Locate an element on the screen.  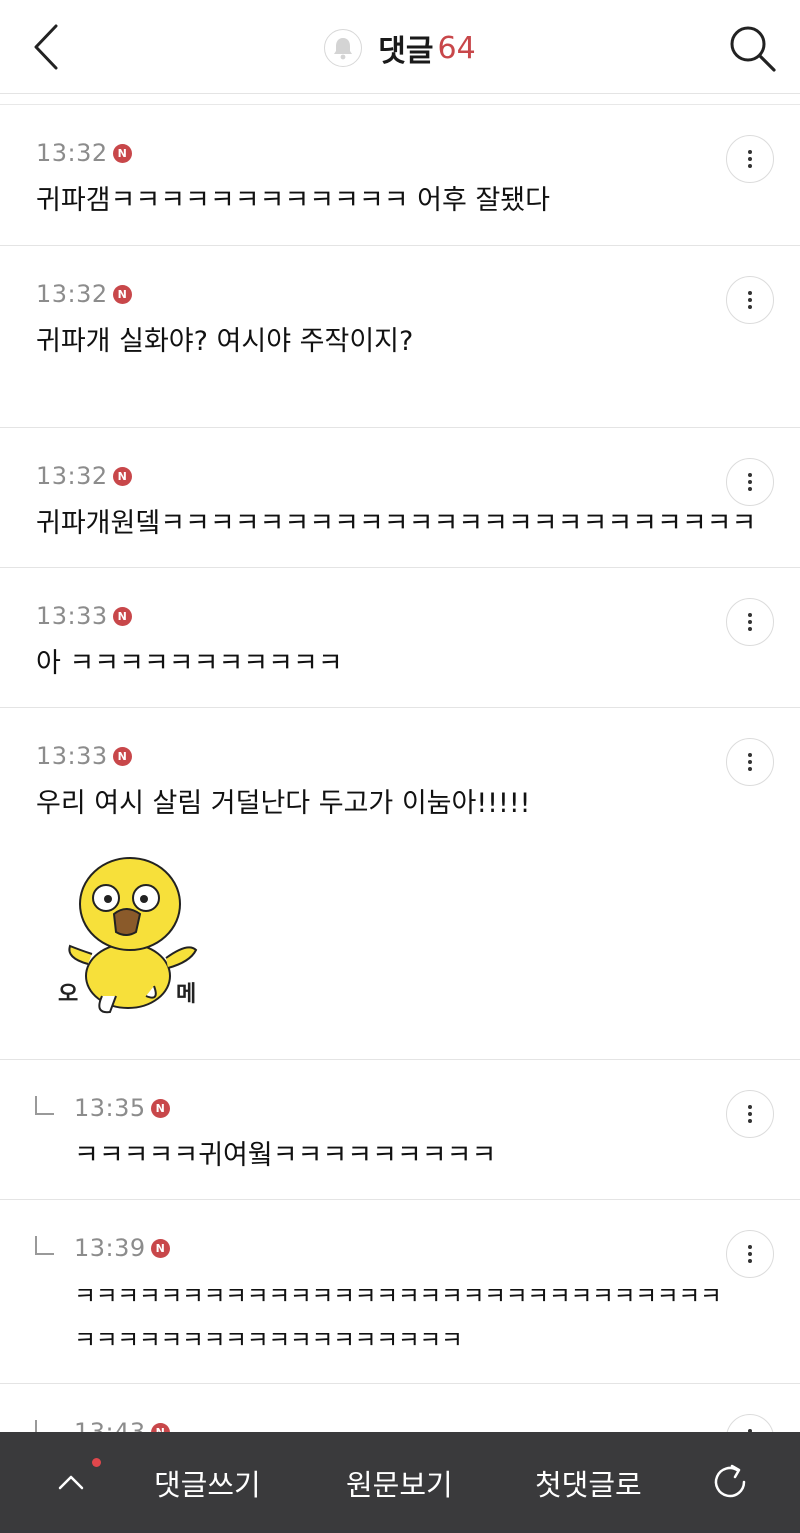
comment-text: 귀파개원뎈ㅋㅋㅋㅋㅋㅋㅋㅋㅋㅋㅋㅋㅋㅋㅋㅋㅋㅋㅋㅋㅋㅋㅋㅋ is located at coordinates (396, 523).